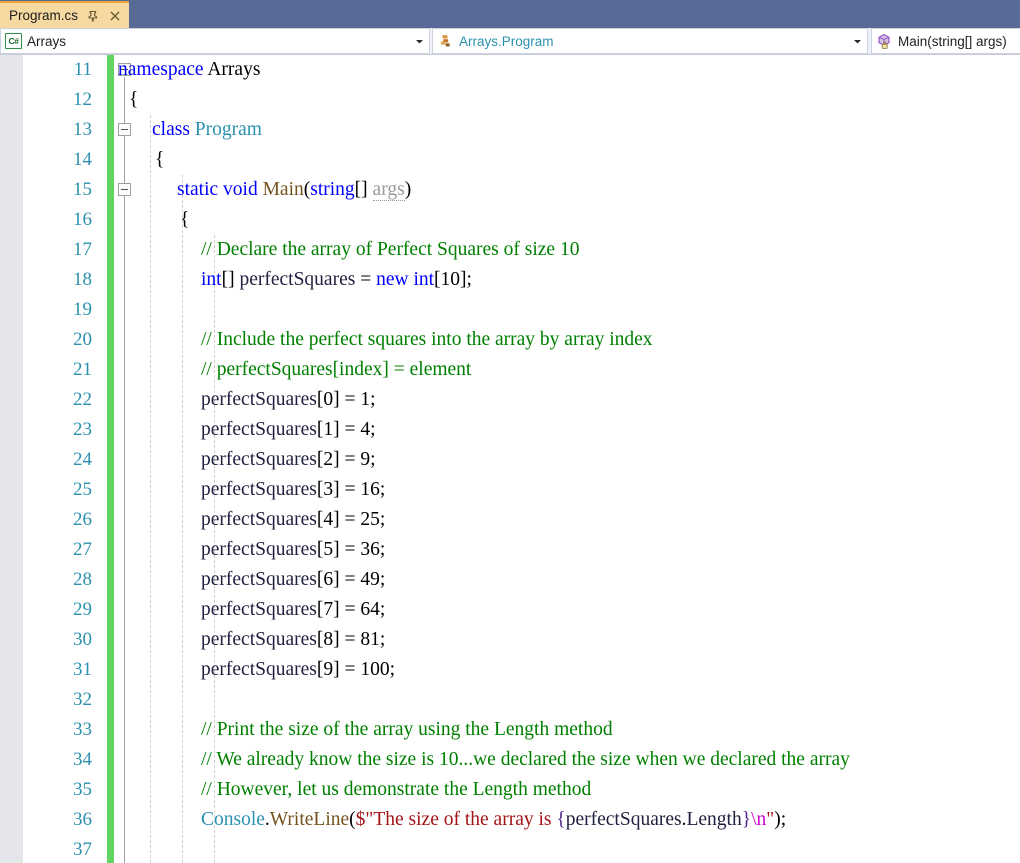 Image resolution: width=1020 pixels, height=863 pixels. I want to click on pin-icon, so click(92, 15).